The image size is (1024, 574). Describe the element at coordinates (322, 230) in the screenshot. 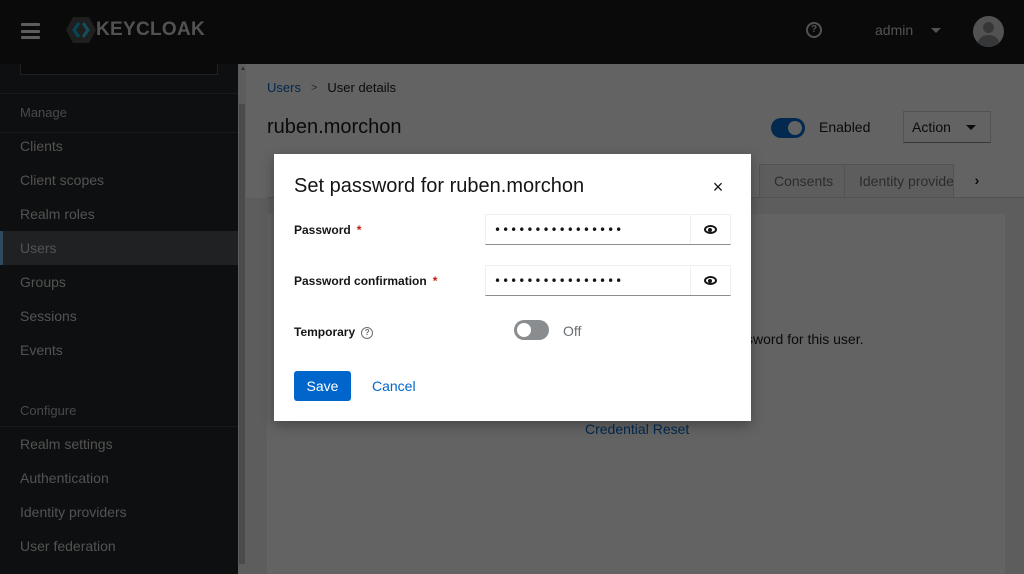

I see `password-label-text: Password` at that location.